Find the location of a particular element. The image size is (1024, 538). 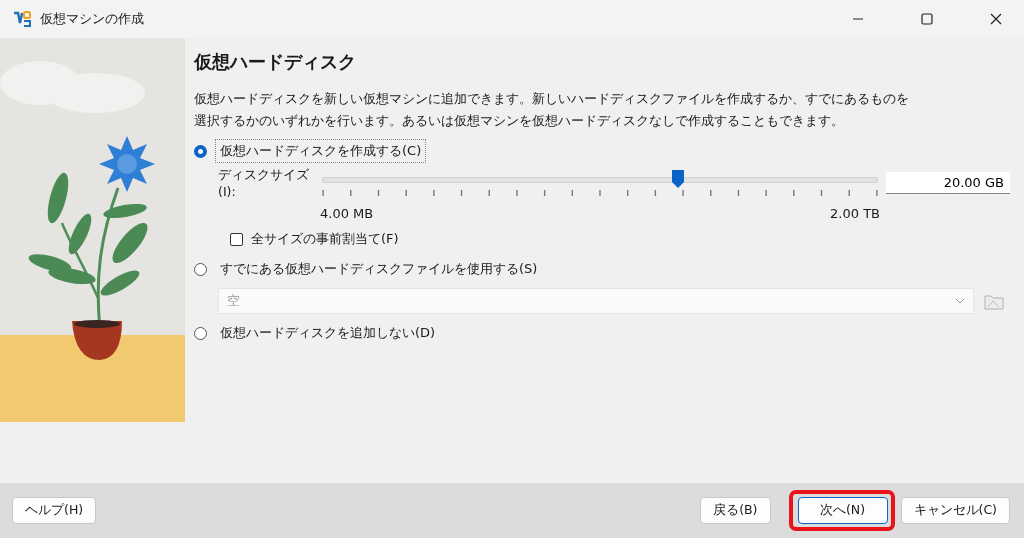

dialog-button: 戻る(B) is located at coordinates (735, 510).